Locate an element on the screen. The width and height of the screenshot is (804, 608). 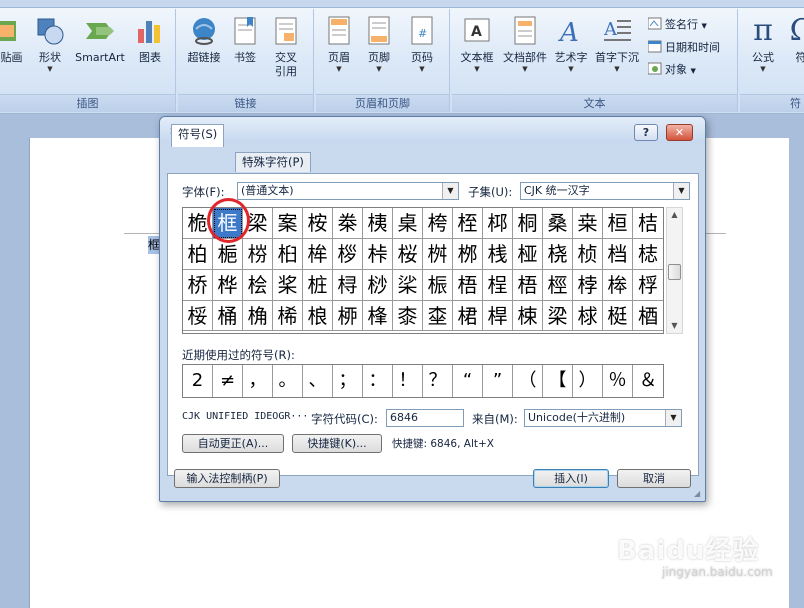
symbol-cell: 桻 is located at coordinates (378, 316).